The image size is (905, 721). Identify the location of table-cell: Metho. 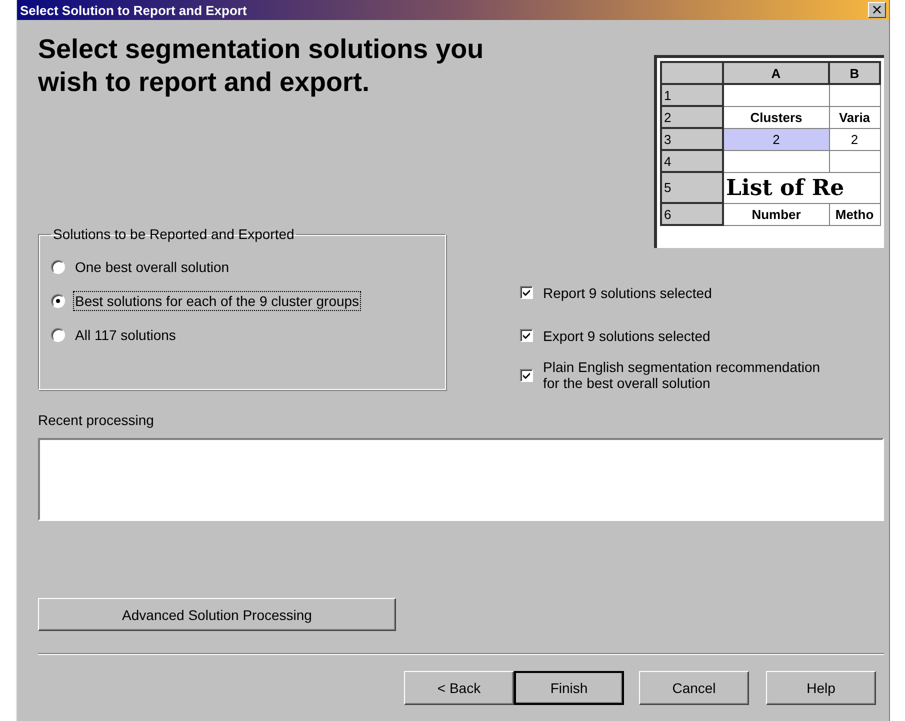
(854, 214).